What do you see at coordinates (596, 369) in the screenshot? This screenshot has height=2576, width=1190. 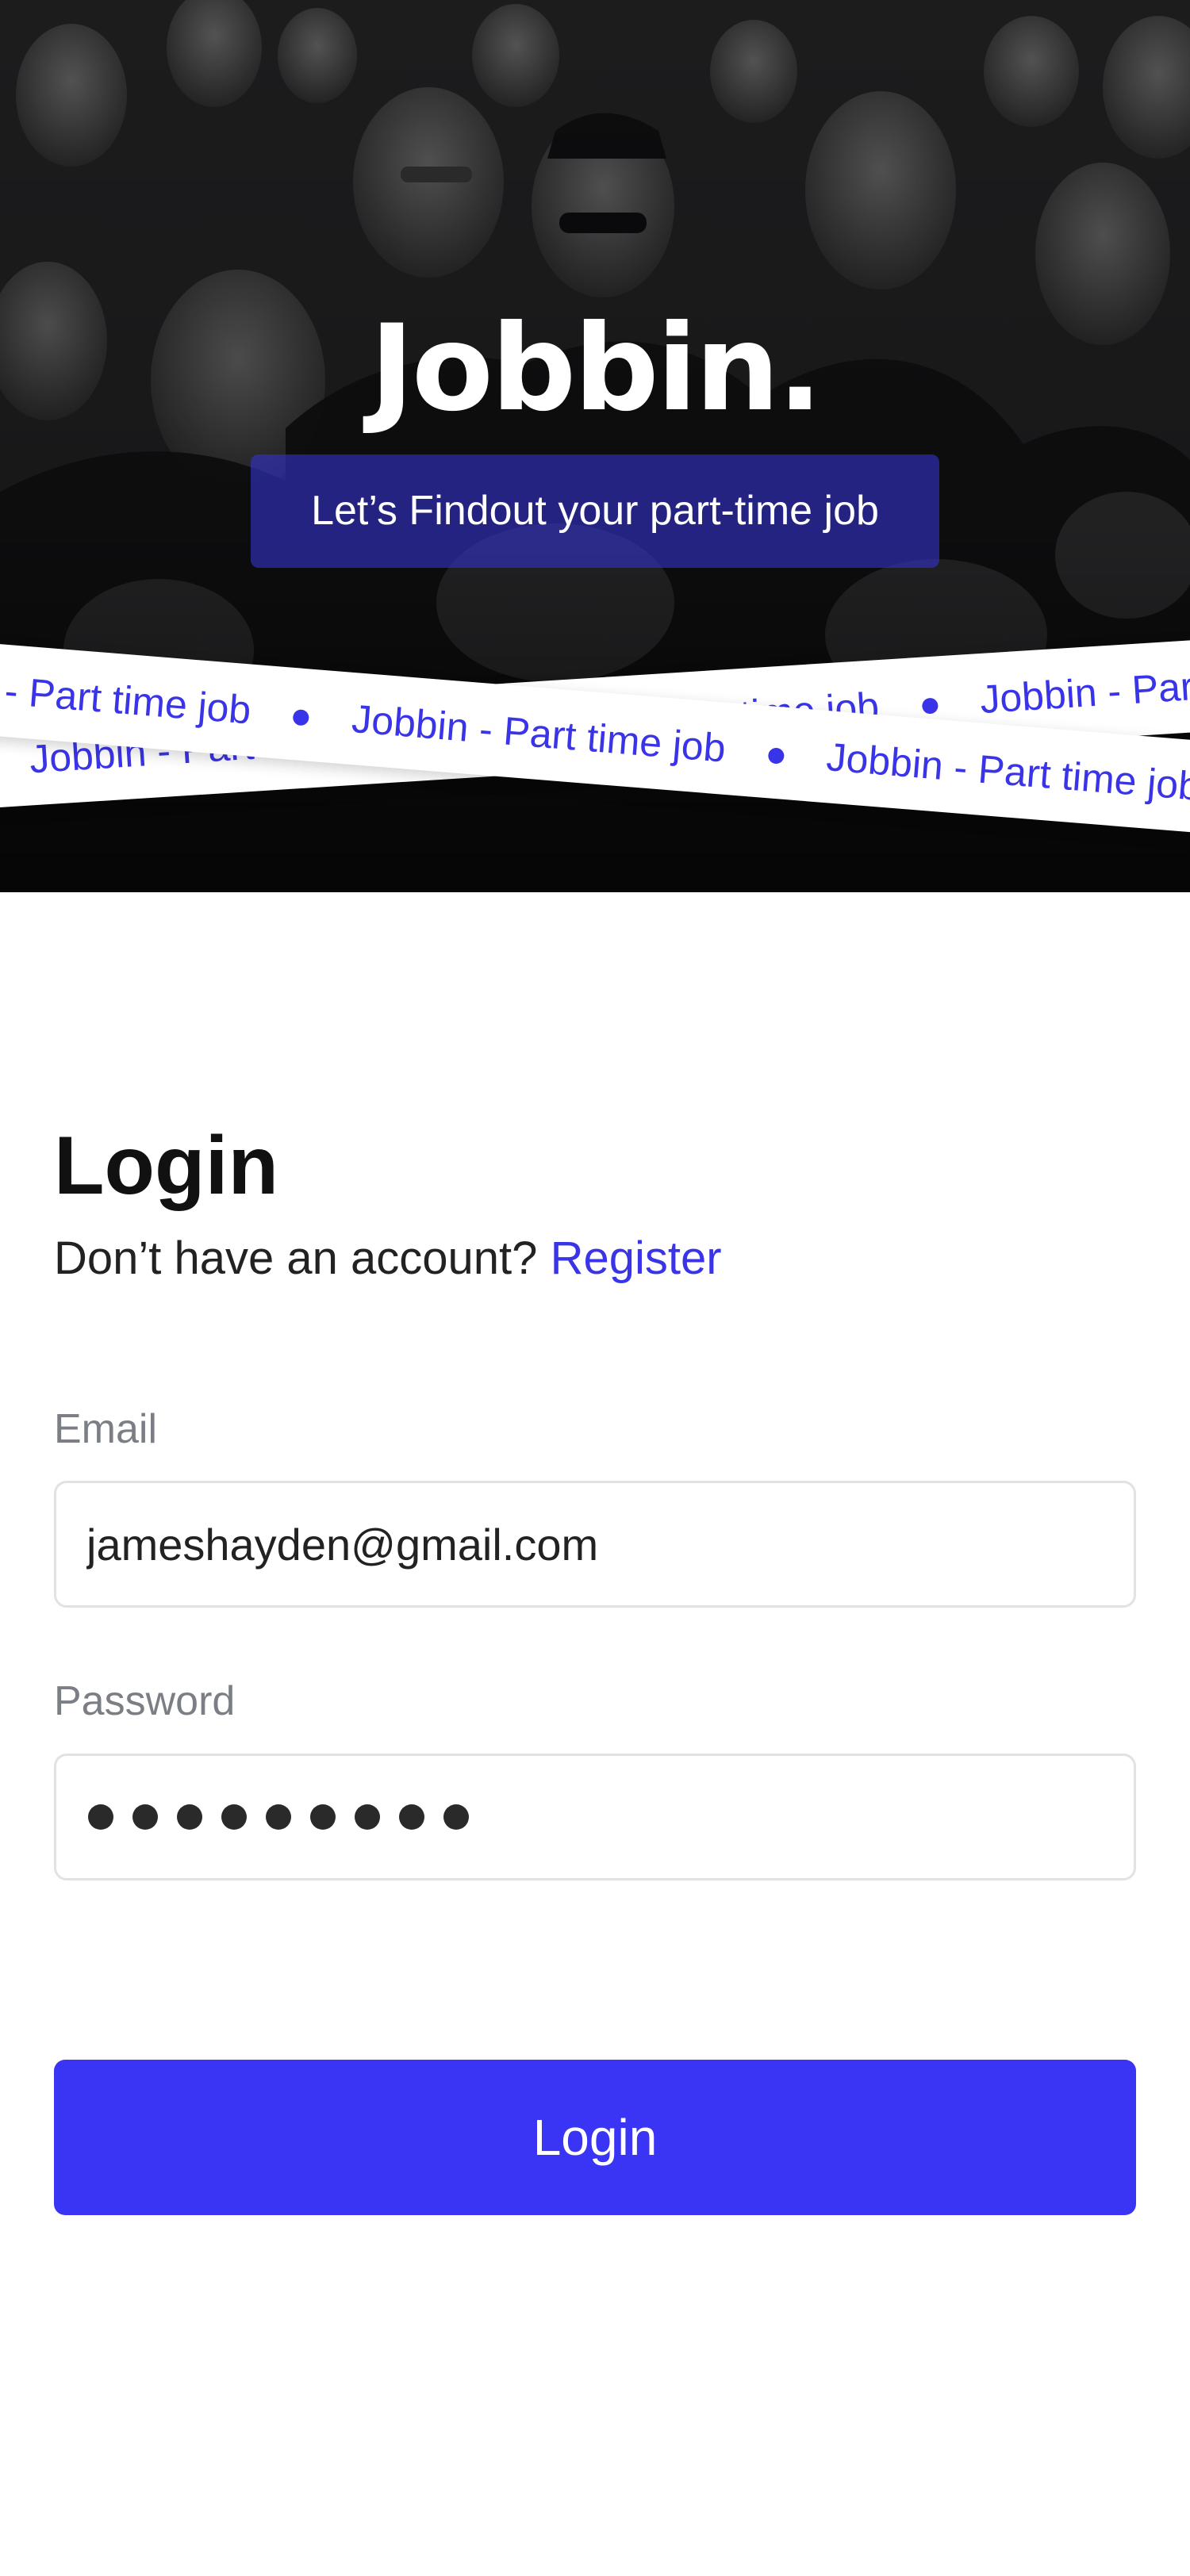 I see `brand-logo-text: Jobbin.` at bounding box center [596, 369].